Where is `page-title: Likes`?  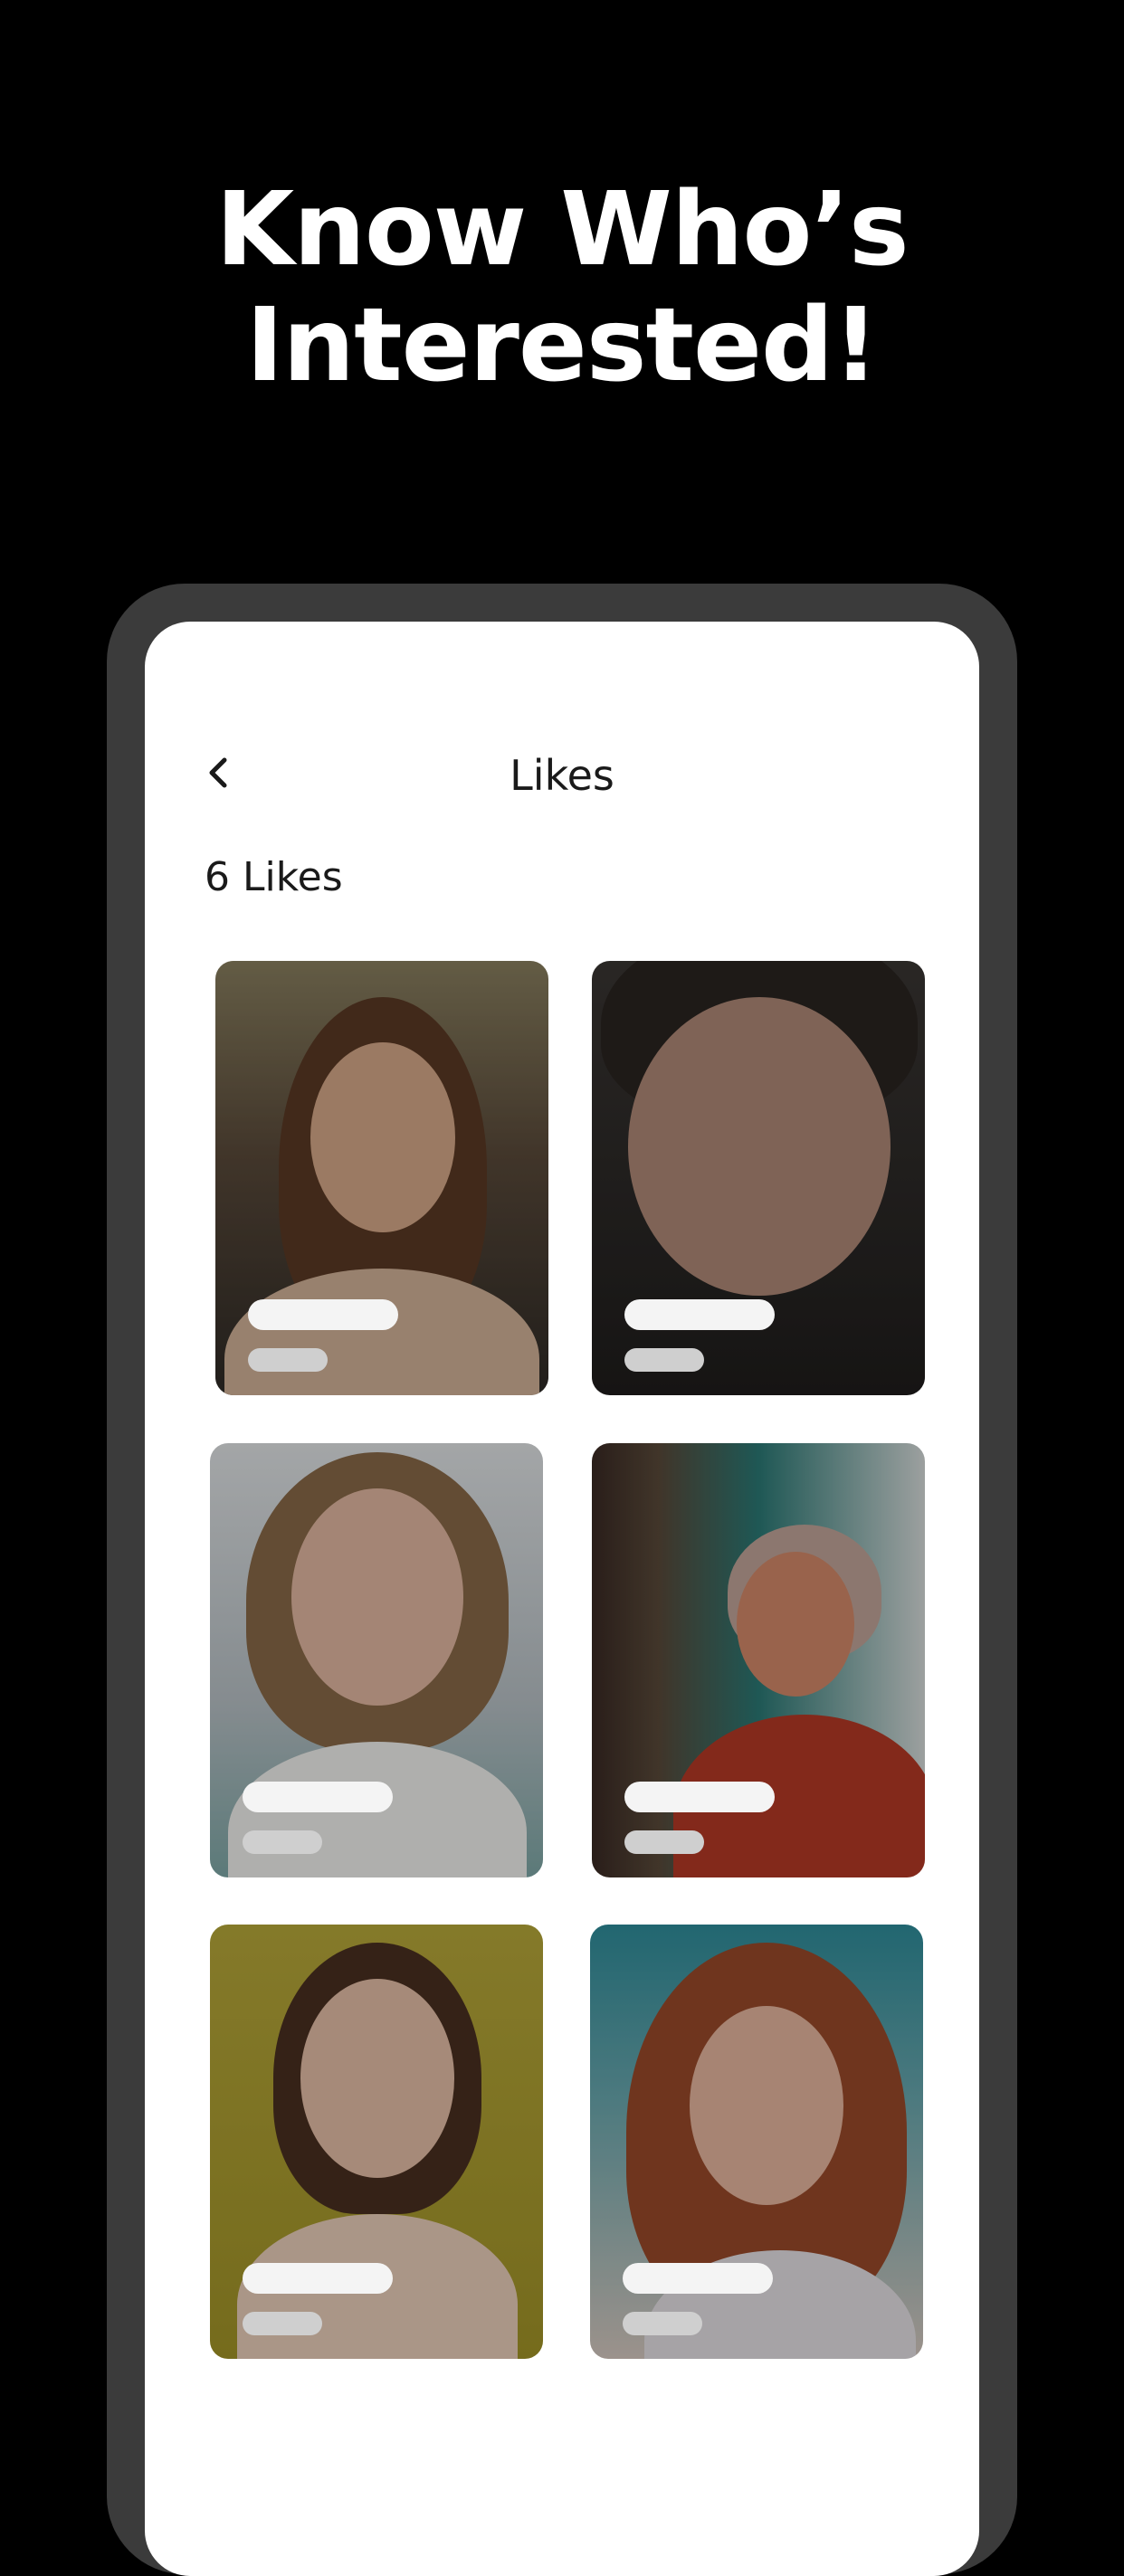
page-title: Likes is located at coordinates (562, 775).